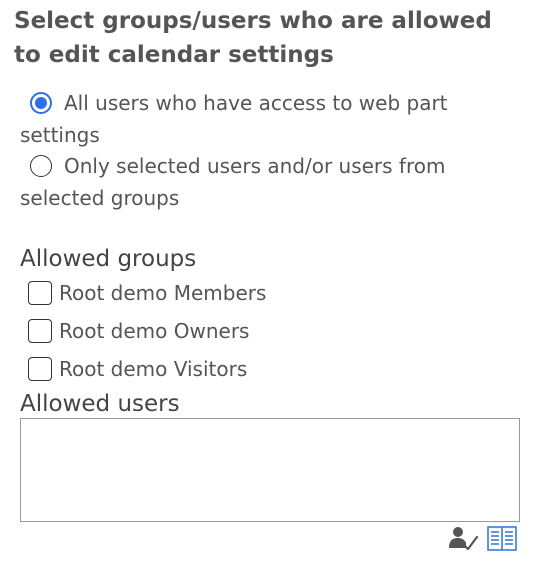  I want to click on group-label-root-demo-visitors: Root demo Visitors, so click(153, 369).